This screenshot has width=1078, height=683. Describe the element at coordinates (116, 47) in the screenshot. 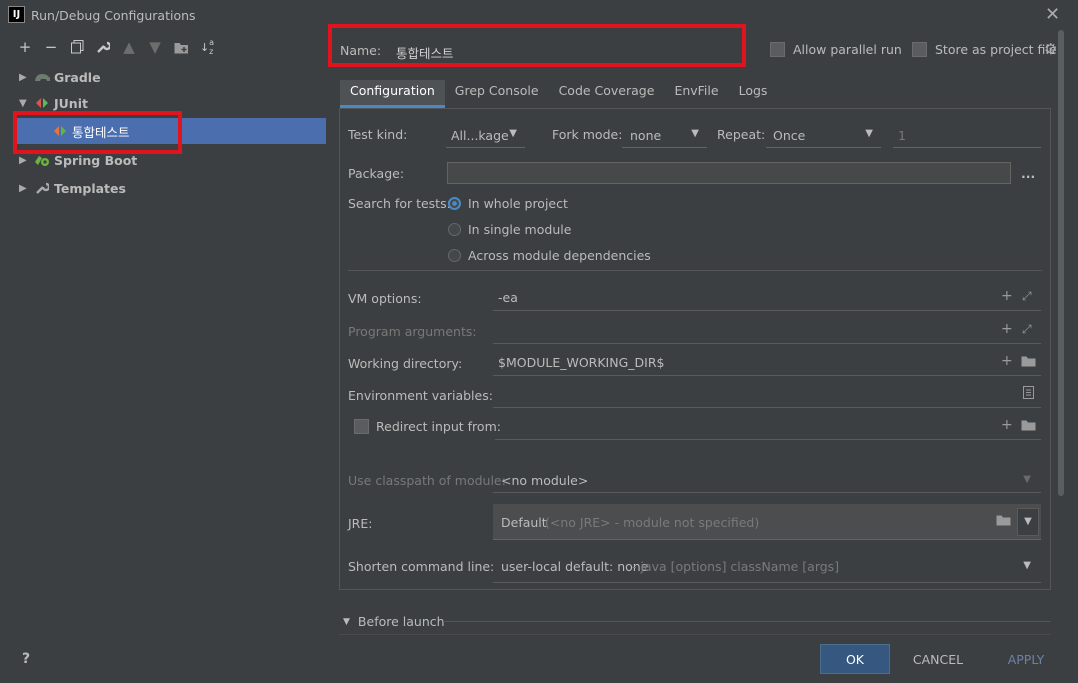

I see `config-toolbar: + − ▲ ▼ ↓ a z` at that location.